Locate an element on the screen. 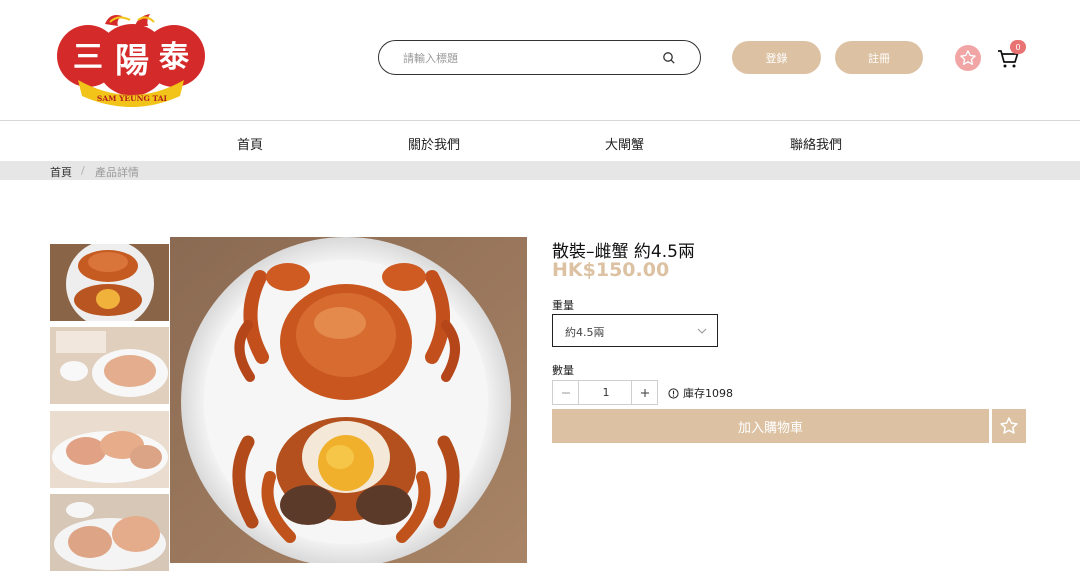 This screenshot has height=571, width=1080. logo-char-1: 三 is located at coordinates (88, 57).